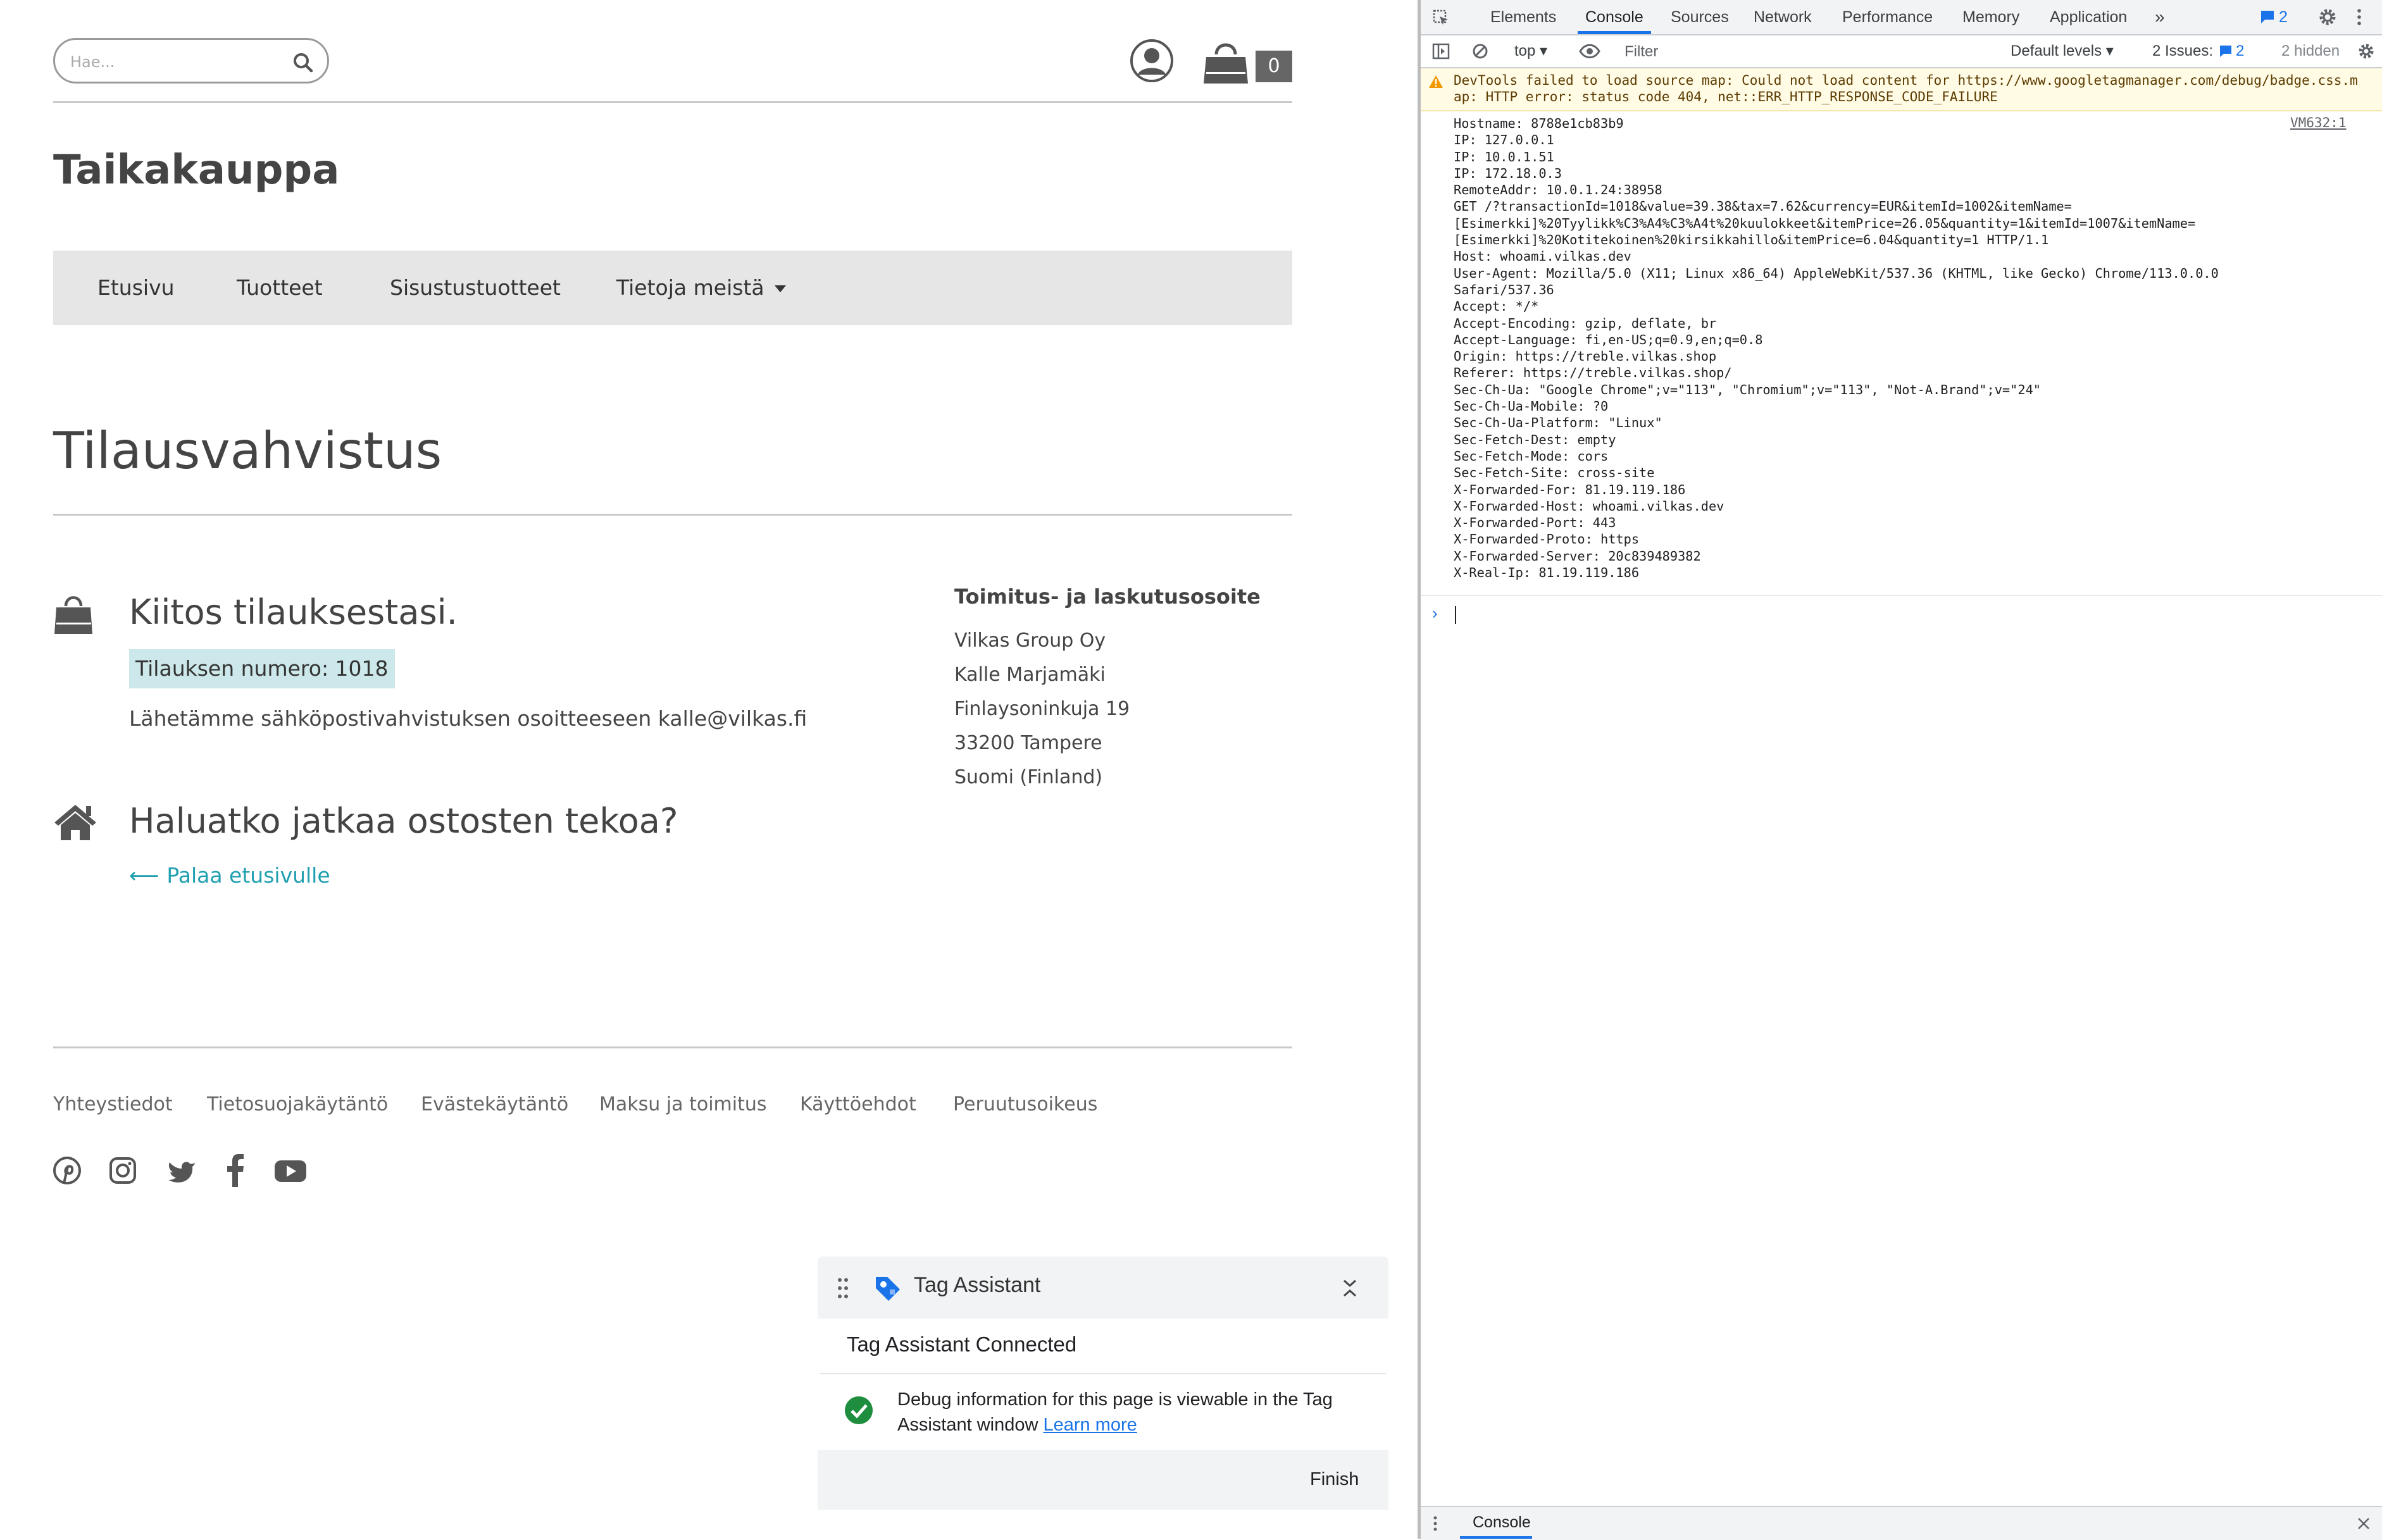 Image resolution: width=2382 pixels, height=1540 pixels. What do you see at coordinates (67, 1170) in the screenshot?
I see `pinterest-icon` at bounding box center [67, 1170].